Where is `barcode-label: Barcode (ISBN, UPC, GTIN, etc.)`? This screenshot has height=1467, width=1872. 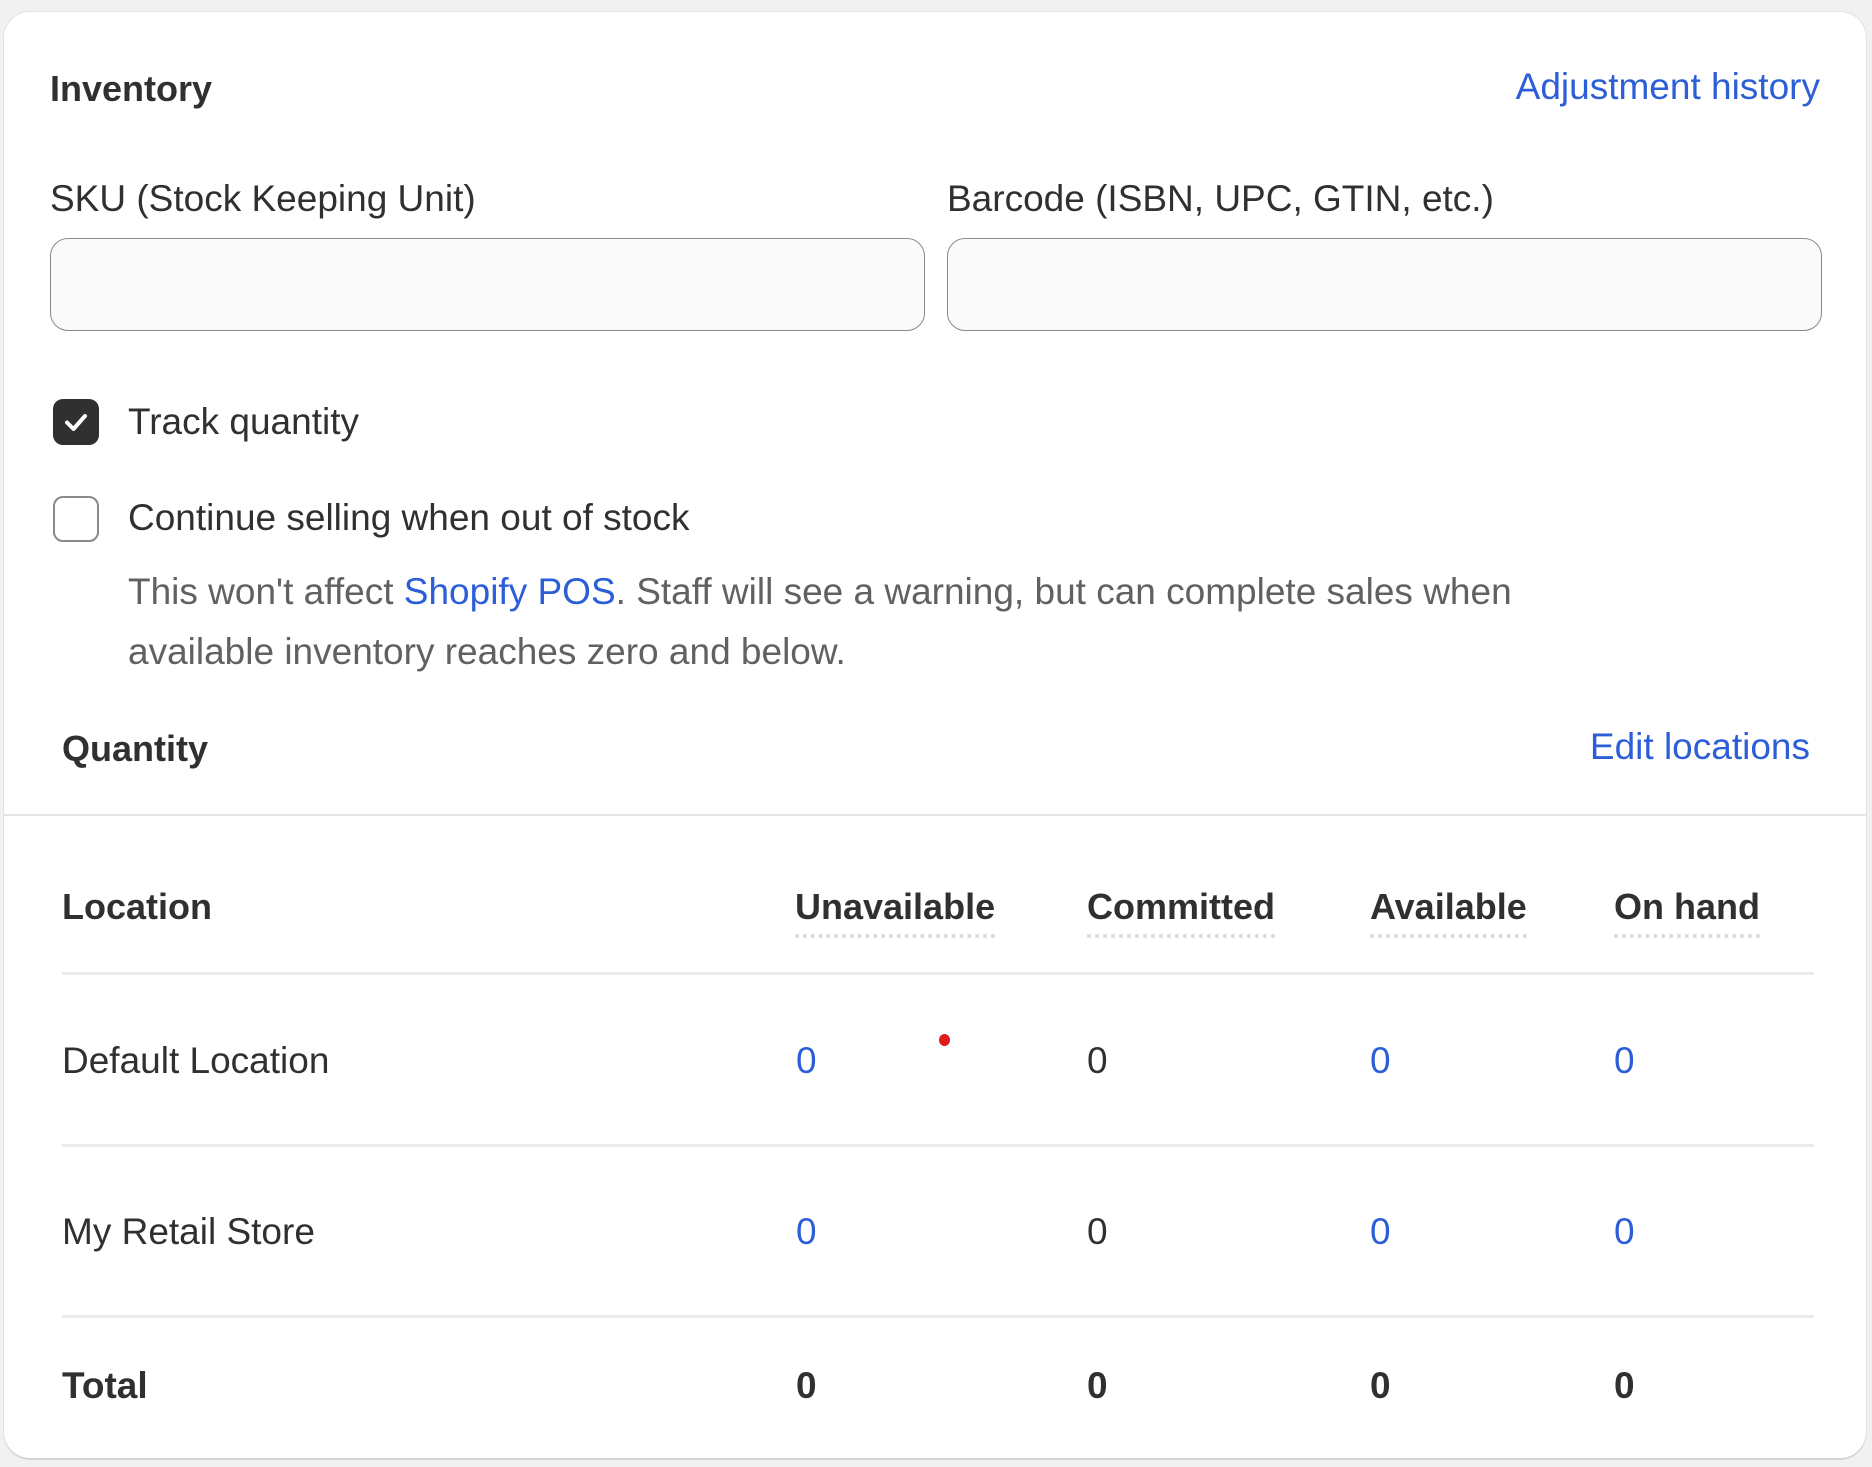
barcode-label: Barcode (ISBN, UPC, GTIN, etc.) is located at coordinates (1220, 198).